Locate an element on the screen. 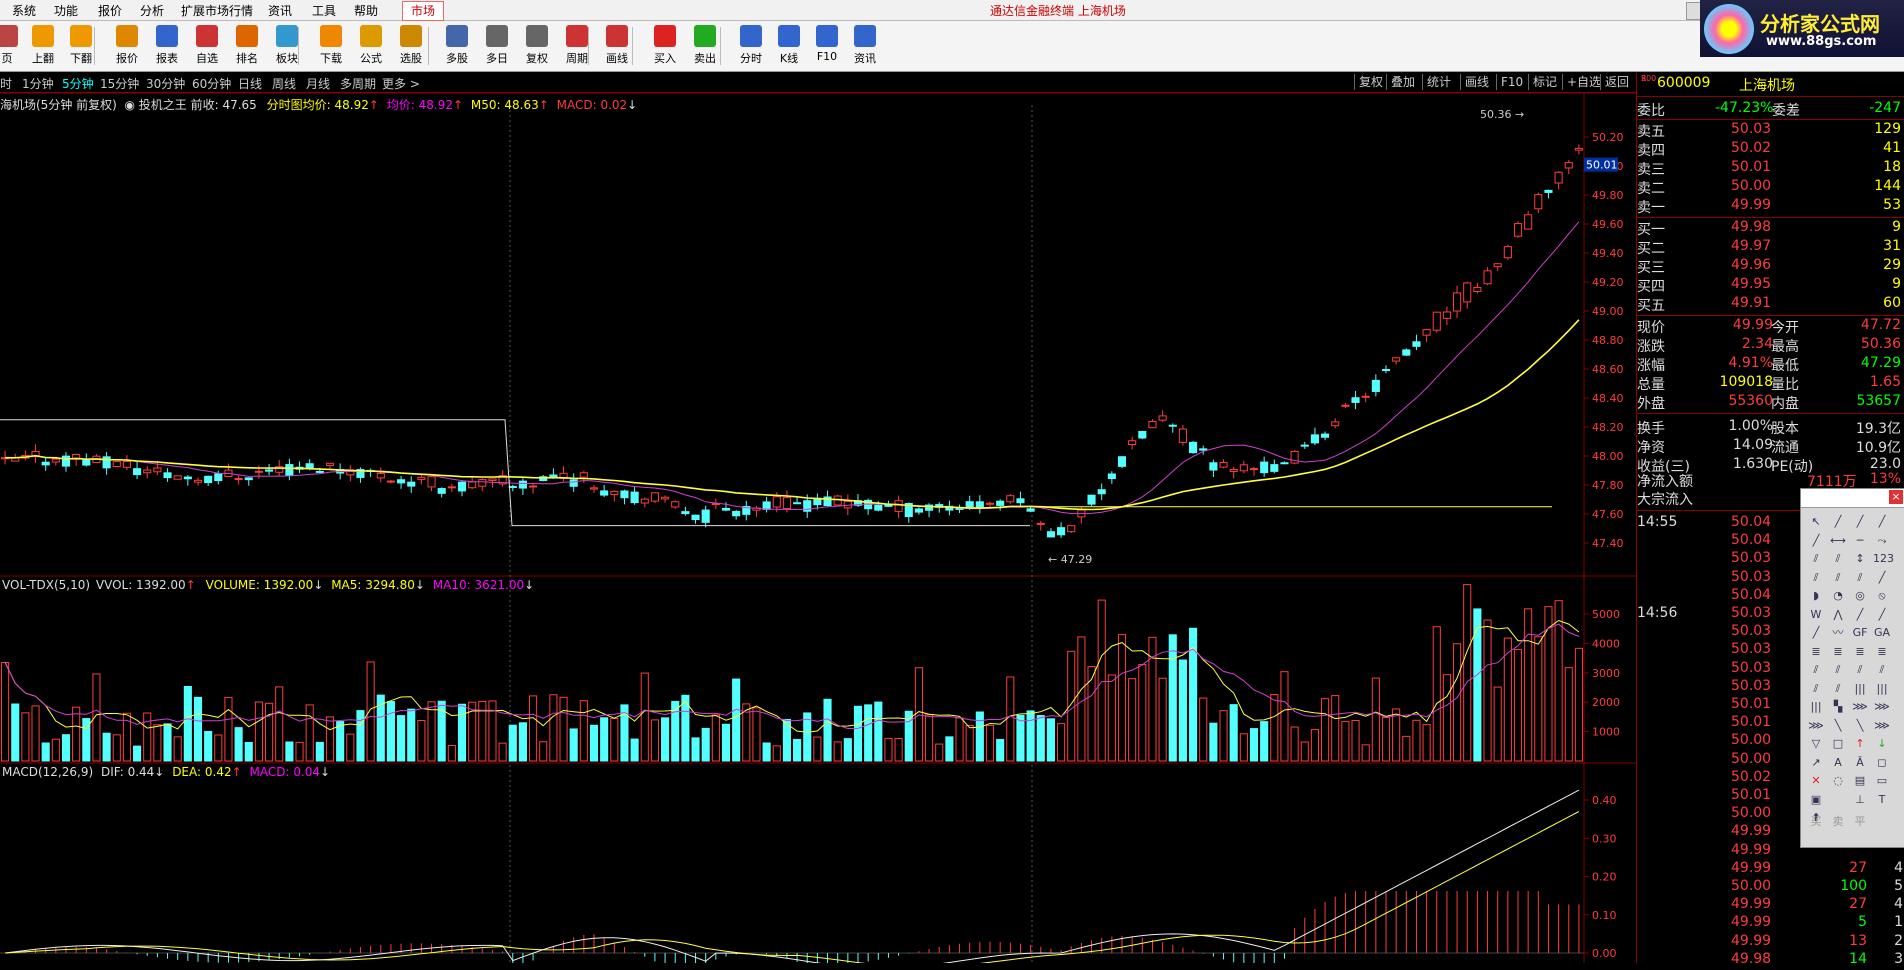 This screenshot has width=1904, height=970. toolbar-button-10: 选股 is located at coordinates (411, 46).